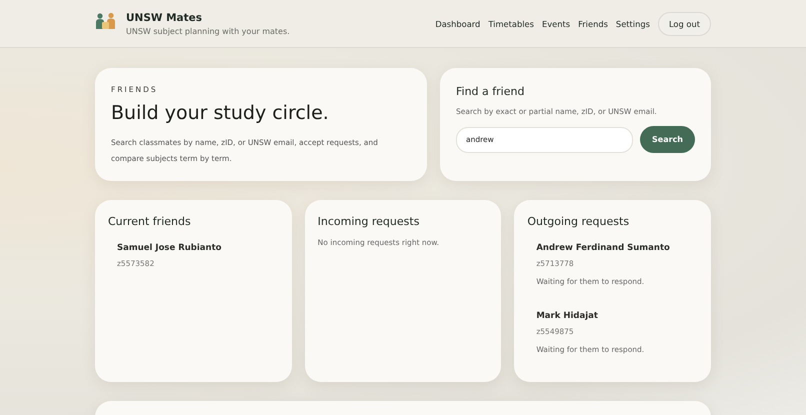  Describe the element at coordinates (667, 139) in the screenshot. I see `search-button: Search` at that location.